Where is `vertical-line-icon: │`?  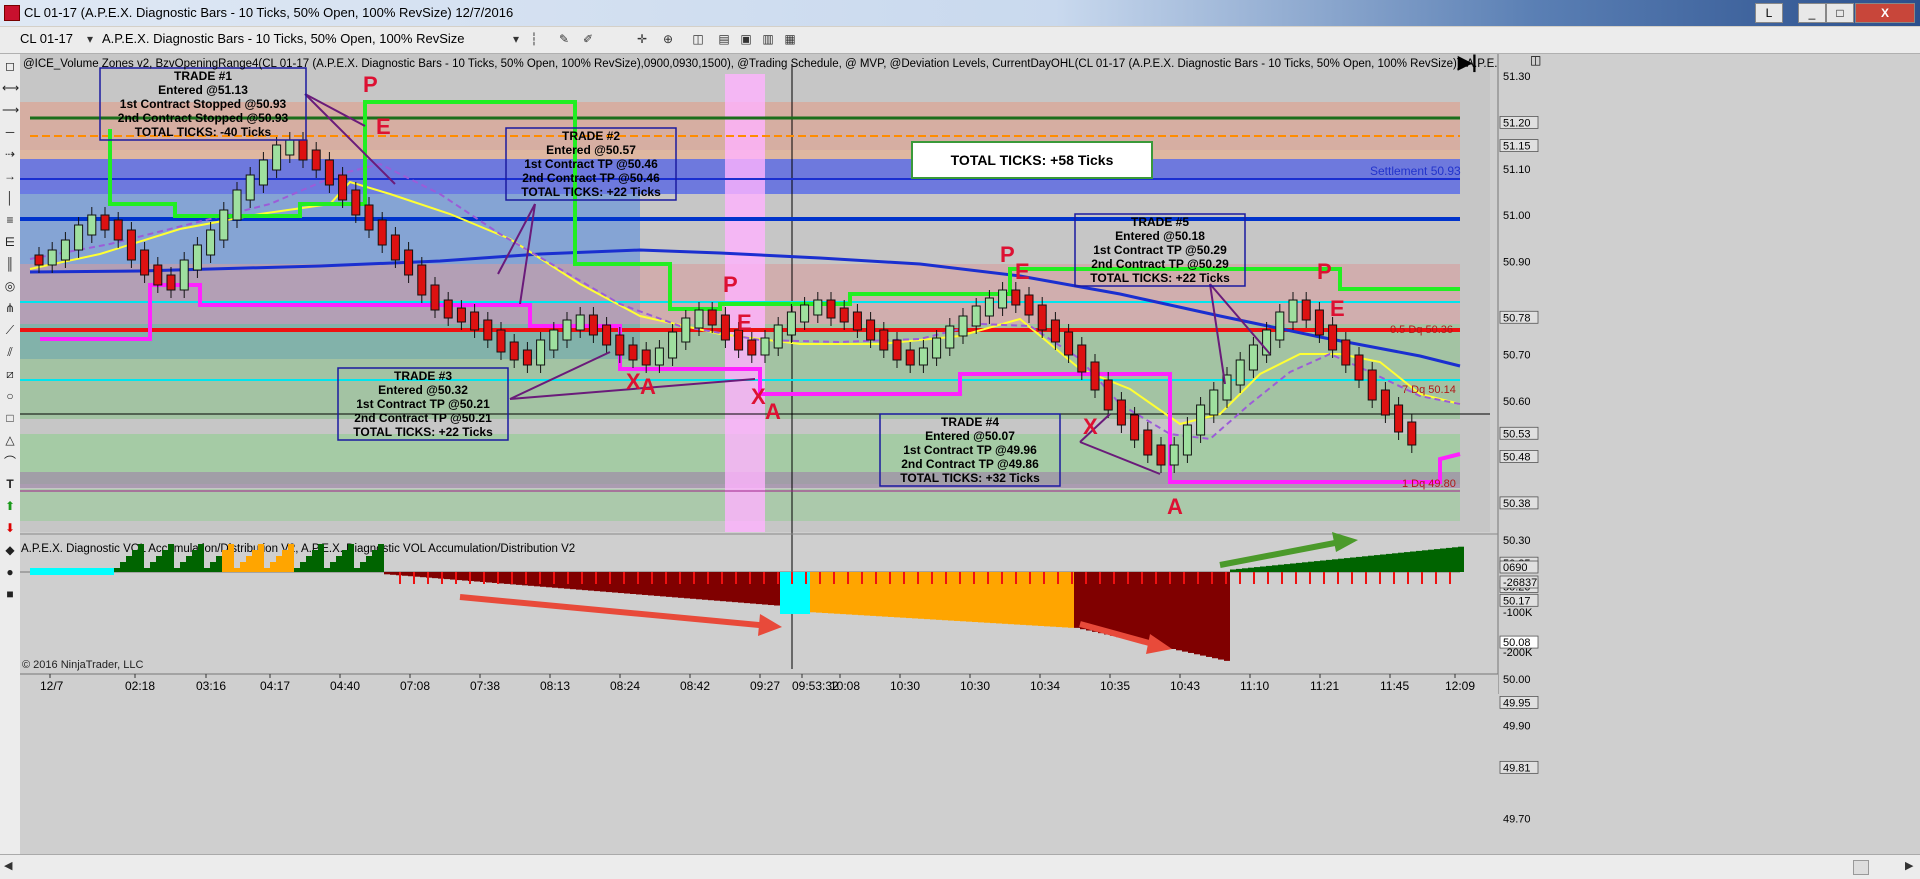
vertical-line-icon: │ is located at coordinates (10, 198).